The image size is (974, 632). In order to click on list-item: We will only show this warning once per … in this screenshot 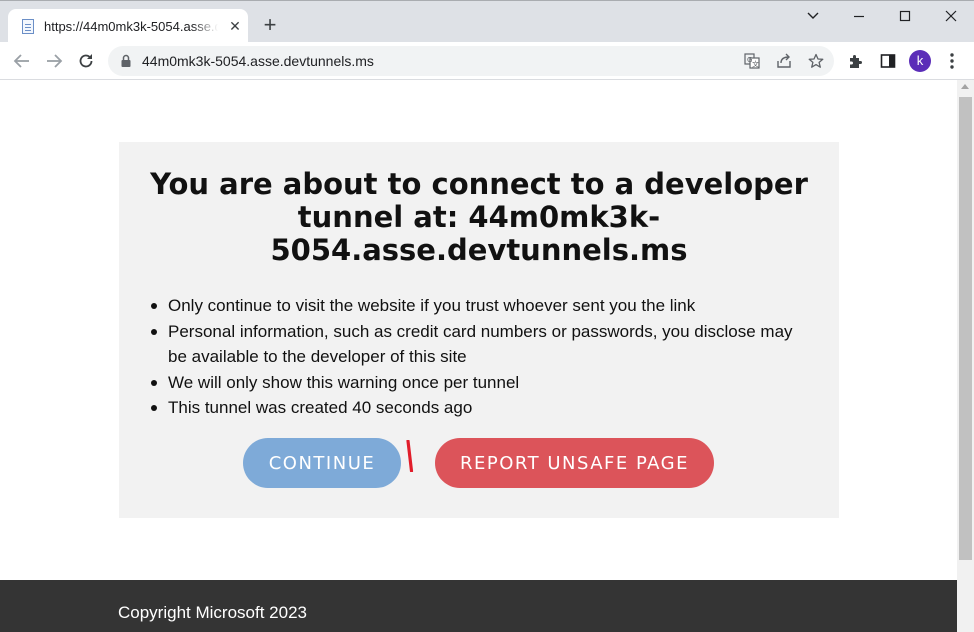, I will do `click(479, 383)`.